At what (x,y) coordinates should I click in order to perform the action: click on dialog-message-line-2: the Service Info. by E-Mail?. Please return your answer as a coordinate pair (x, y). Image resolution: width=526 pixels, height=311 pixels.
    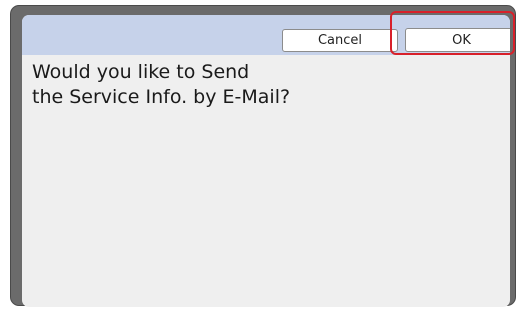
    Looking at the image, I should click on (161, 97).